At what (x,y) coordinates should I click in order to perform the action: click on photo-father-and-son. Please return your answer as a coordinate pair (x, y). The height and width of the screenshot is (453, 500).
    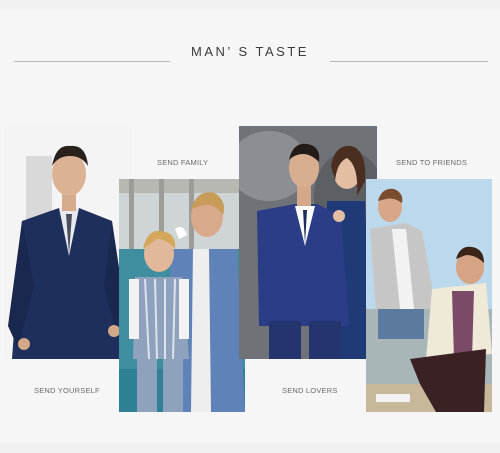
    Looking at the image, I should click on (182, 295).